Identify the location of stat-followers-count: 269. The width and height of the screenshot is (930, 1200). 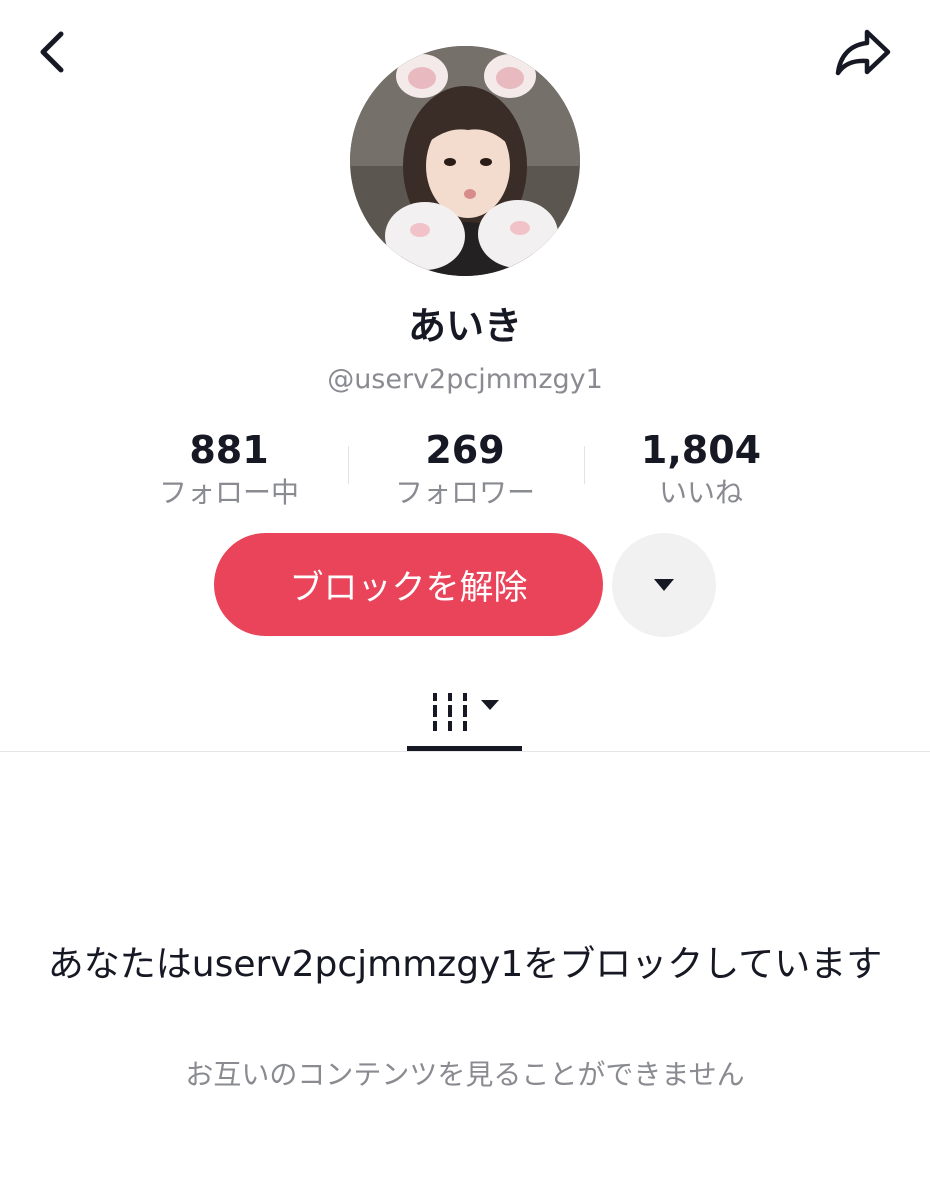
(465, 450).